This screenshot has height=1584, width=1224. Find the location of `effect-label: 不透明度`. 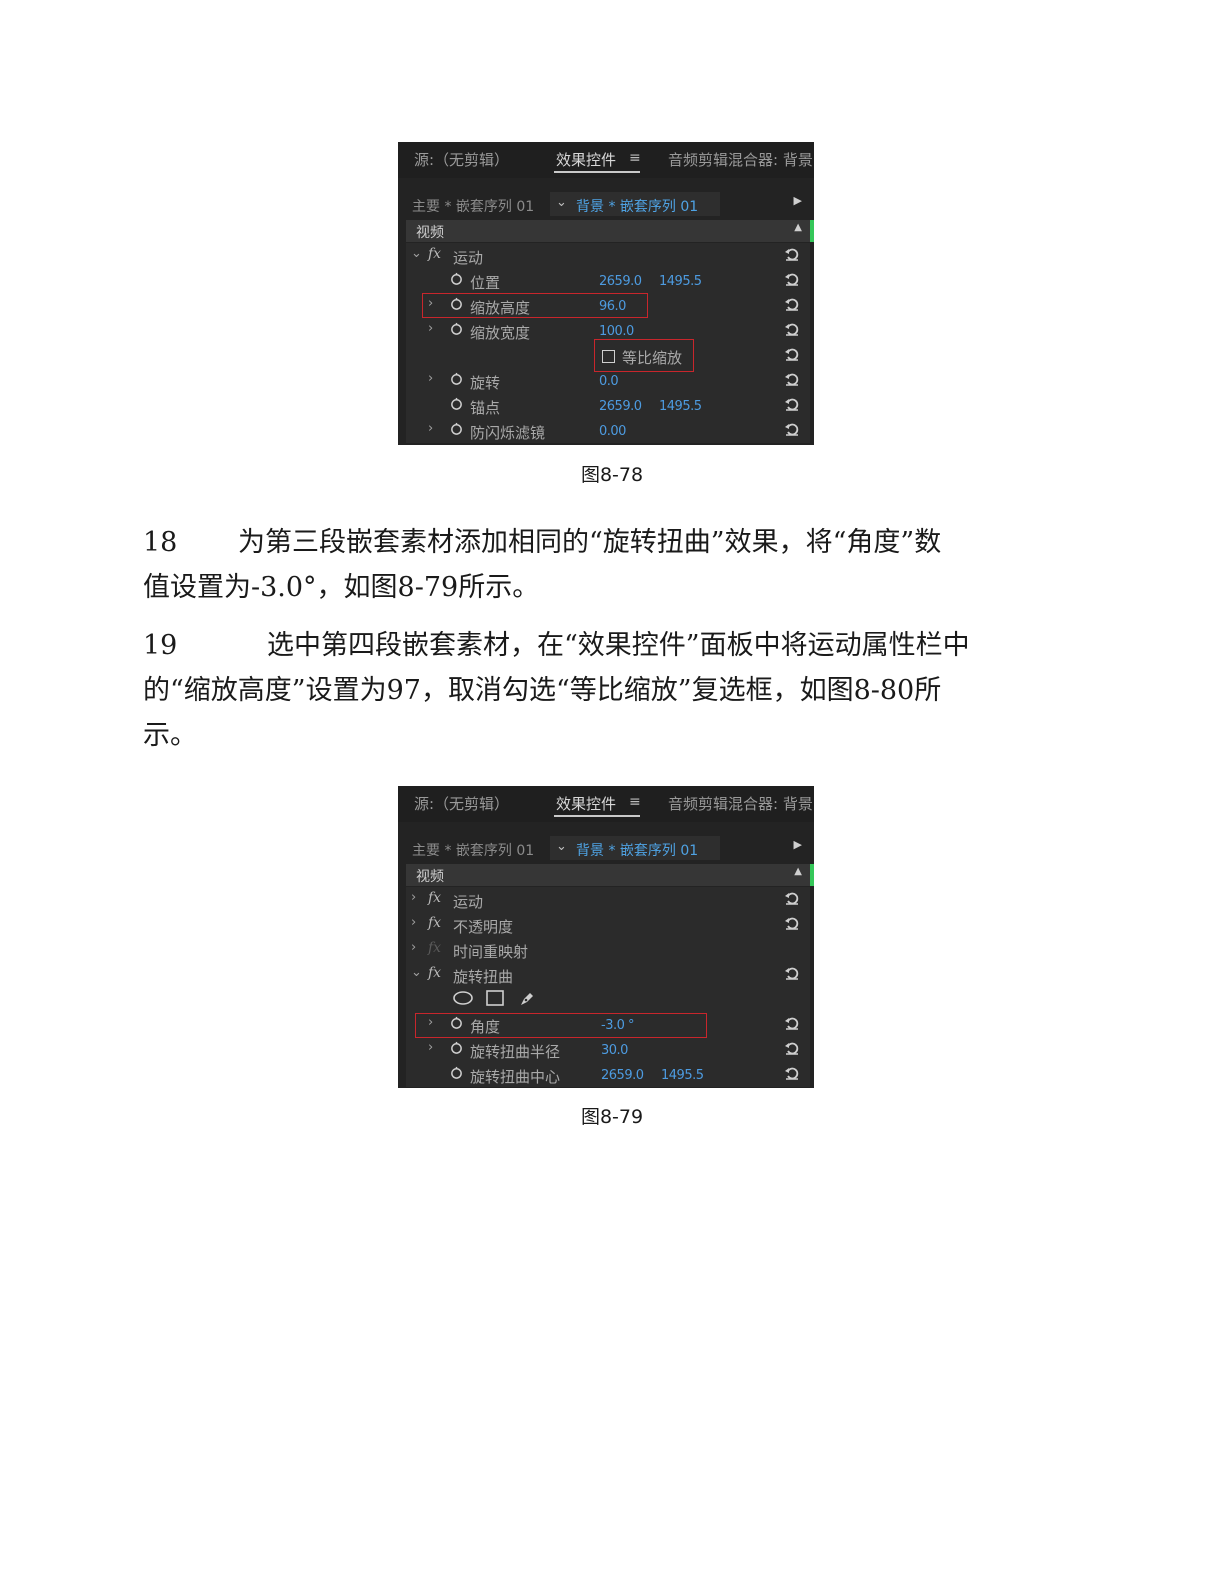

effect-label: 不透明度 is located at coordinates (483, 927).